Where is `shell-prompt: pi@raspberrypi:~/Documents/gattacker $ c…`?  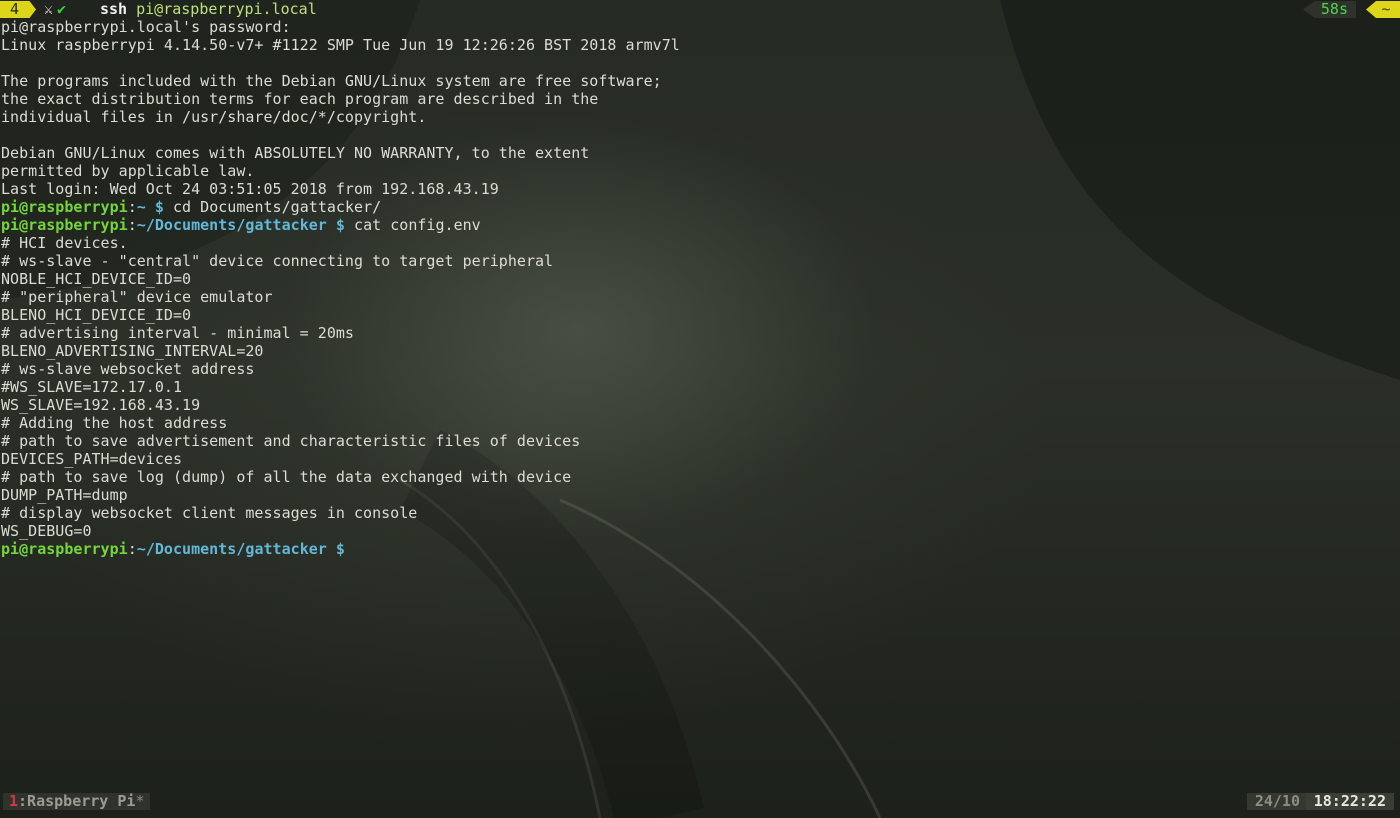 shell-prompt: pi@raspberrypi:~/Documents/gattacker $ c… is located at coordinates (700, 225).